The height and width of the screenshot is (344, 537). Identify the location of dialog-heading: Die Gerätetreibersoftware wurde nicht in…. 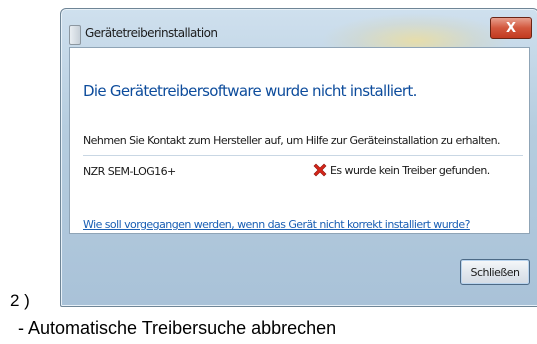
(250, 91).